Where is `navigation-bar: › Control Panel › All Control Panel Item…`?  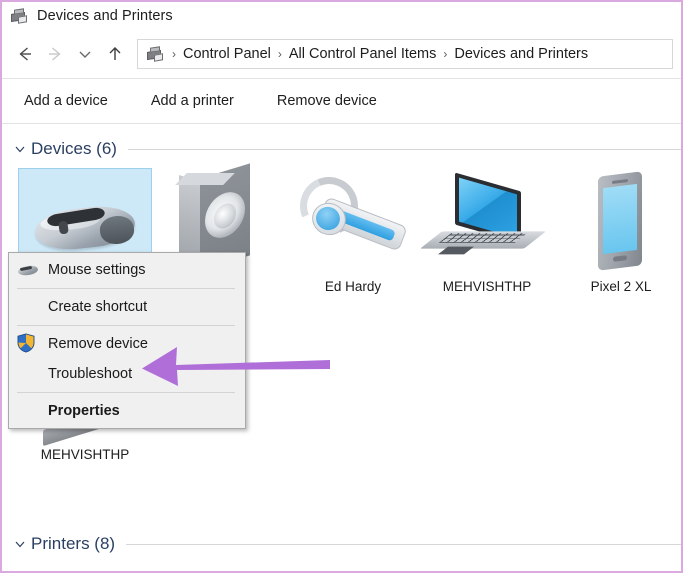
navigation-bar: › Control Panel › All Control Panel Item… is located at coordinates (341, 54).